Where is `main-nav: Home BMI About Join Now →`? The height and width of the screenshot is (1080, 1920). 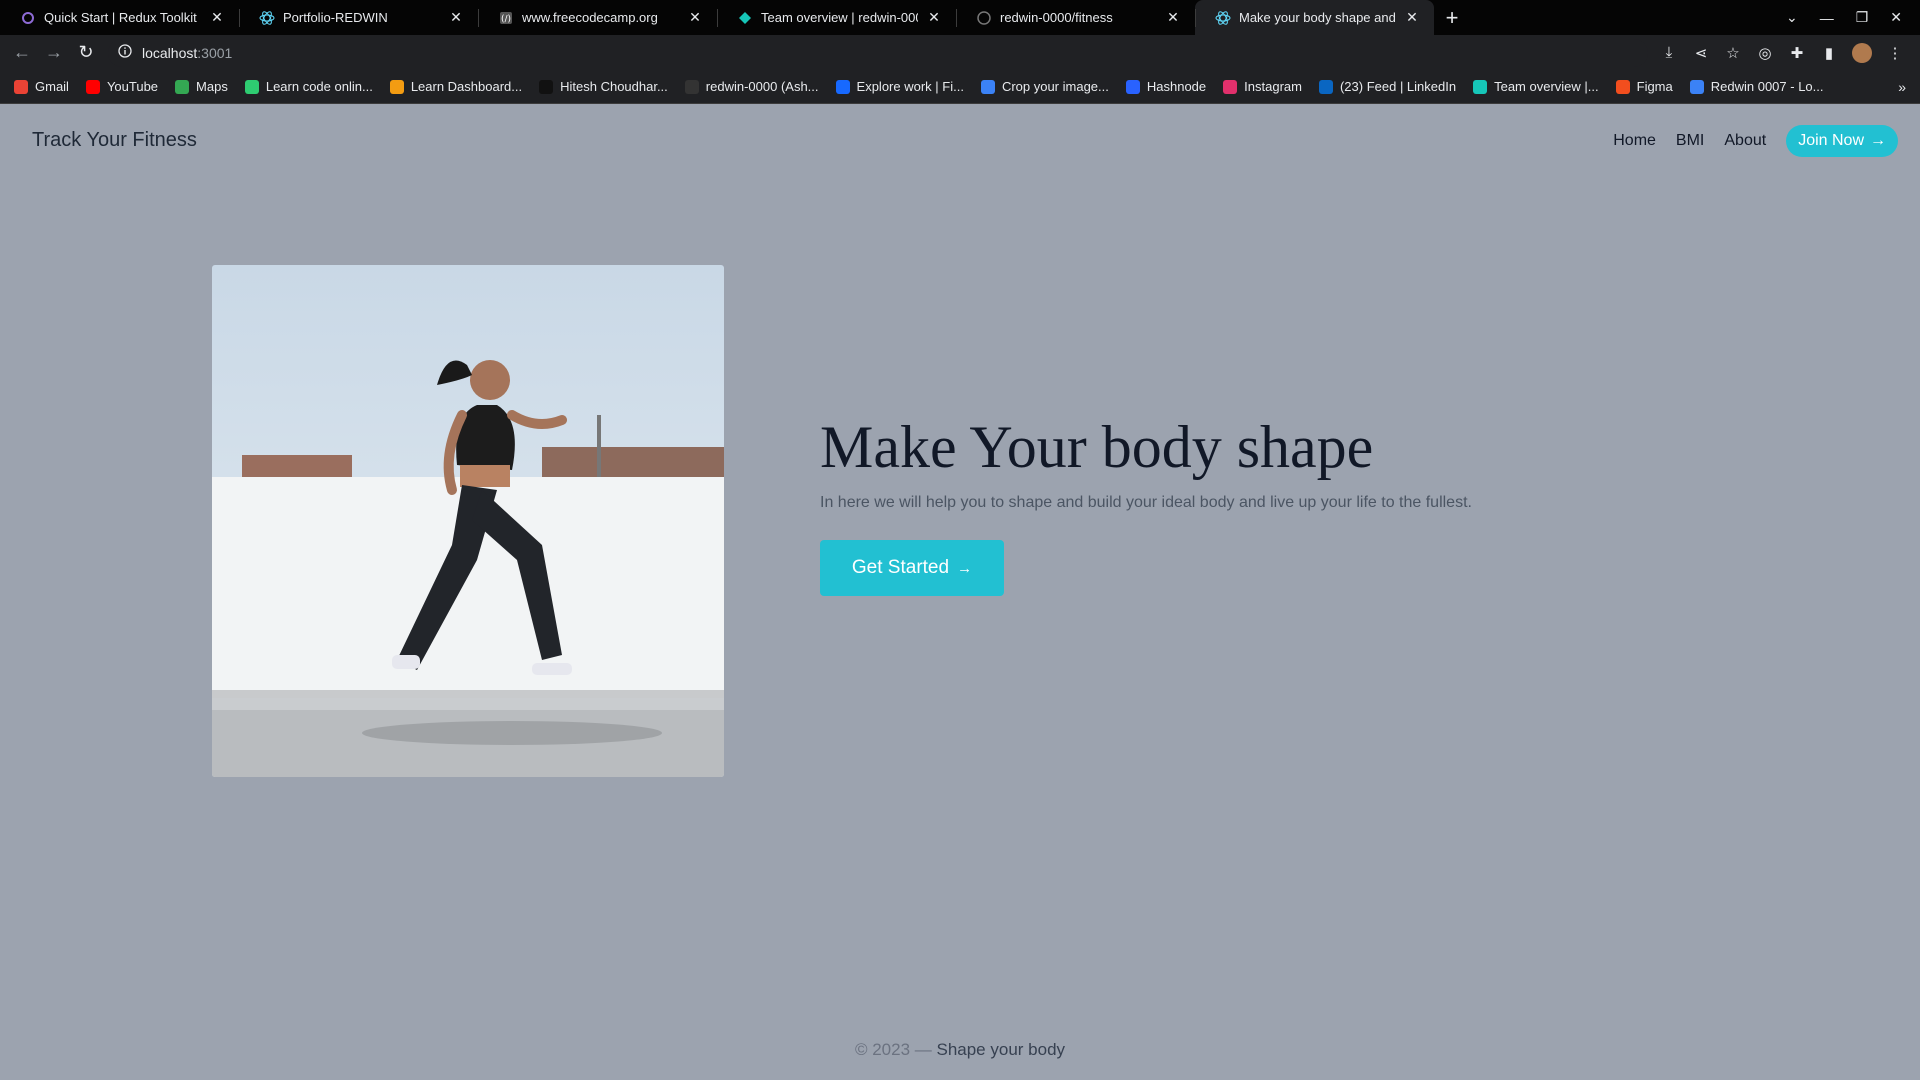
main-nav: Home BMI About Join Now → is located at coordinates (1755, 141).